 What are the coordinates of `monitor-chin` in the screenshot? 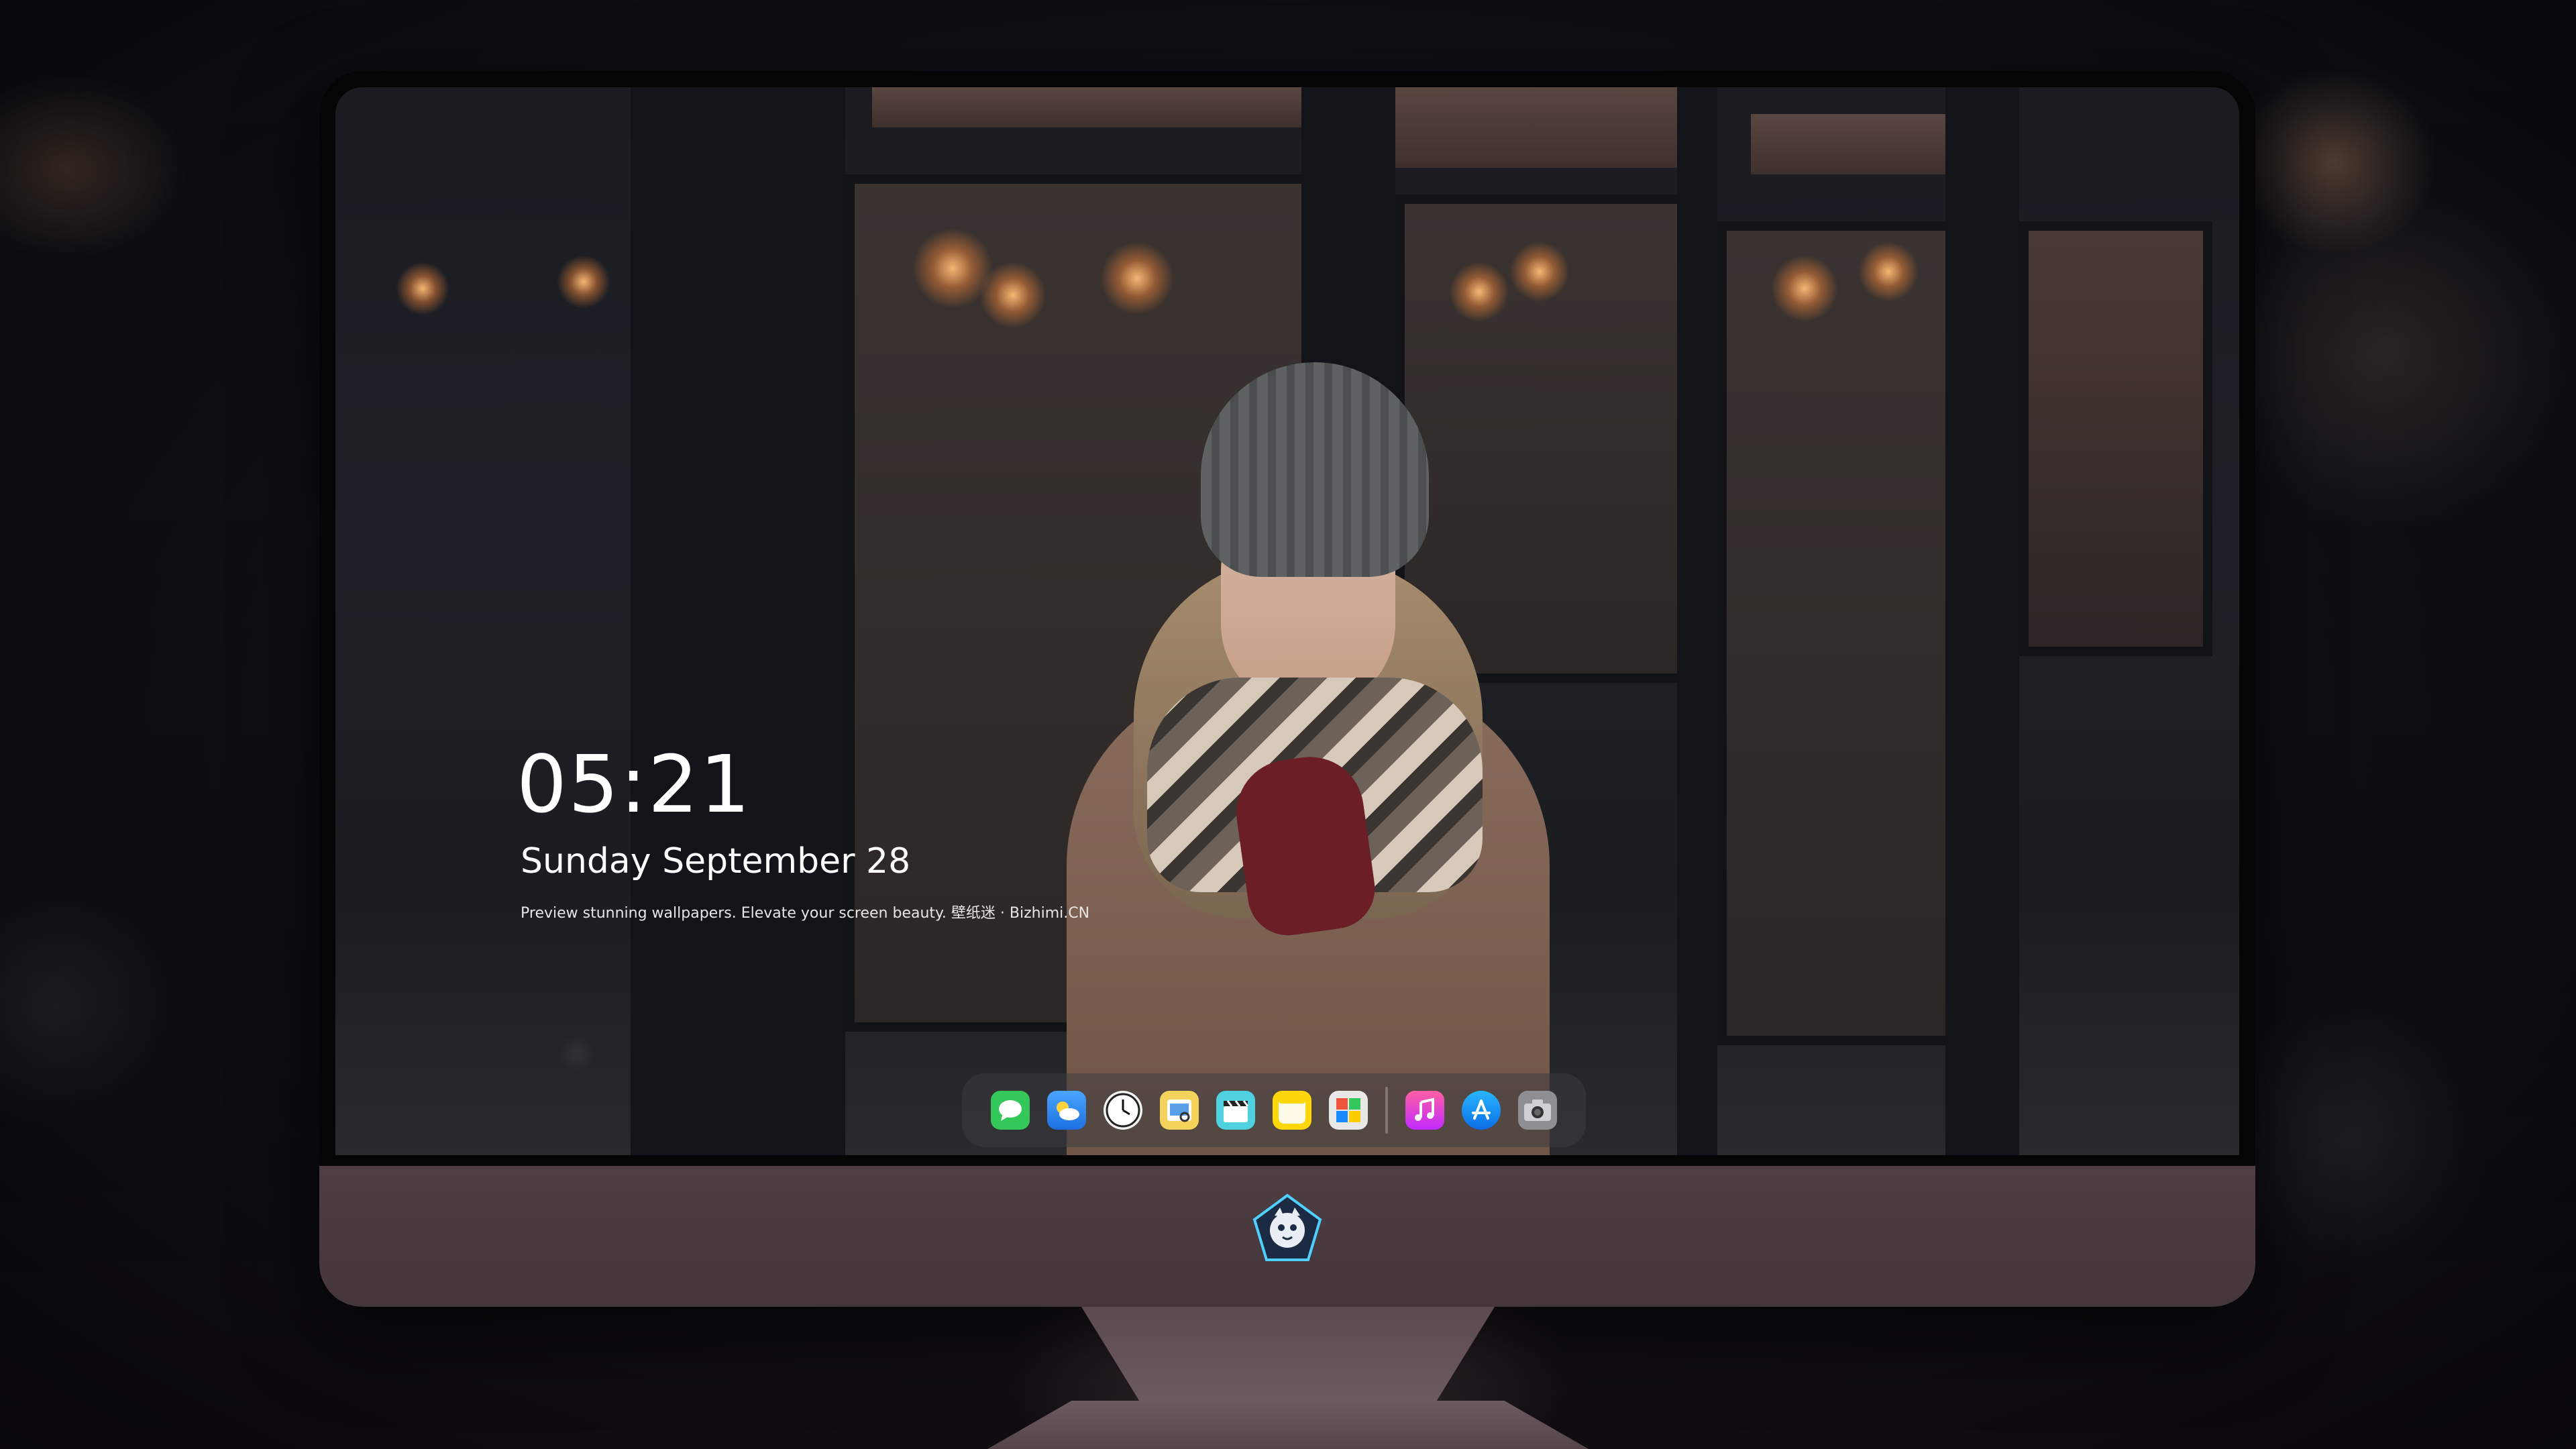 It's located at (1287, 1236).